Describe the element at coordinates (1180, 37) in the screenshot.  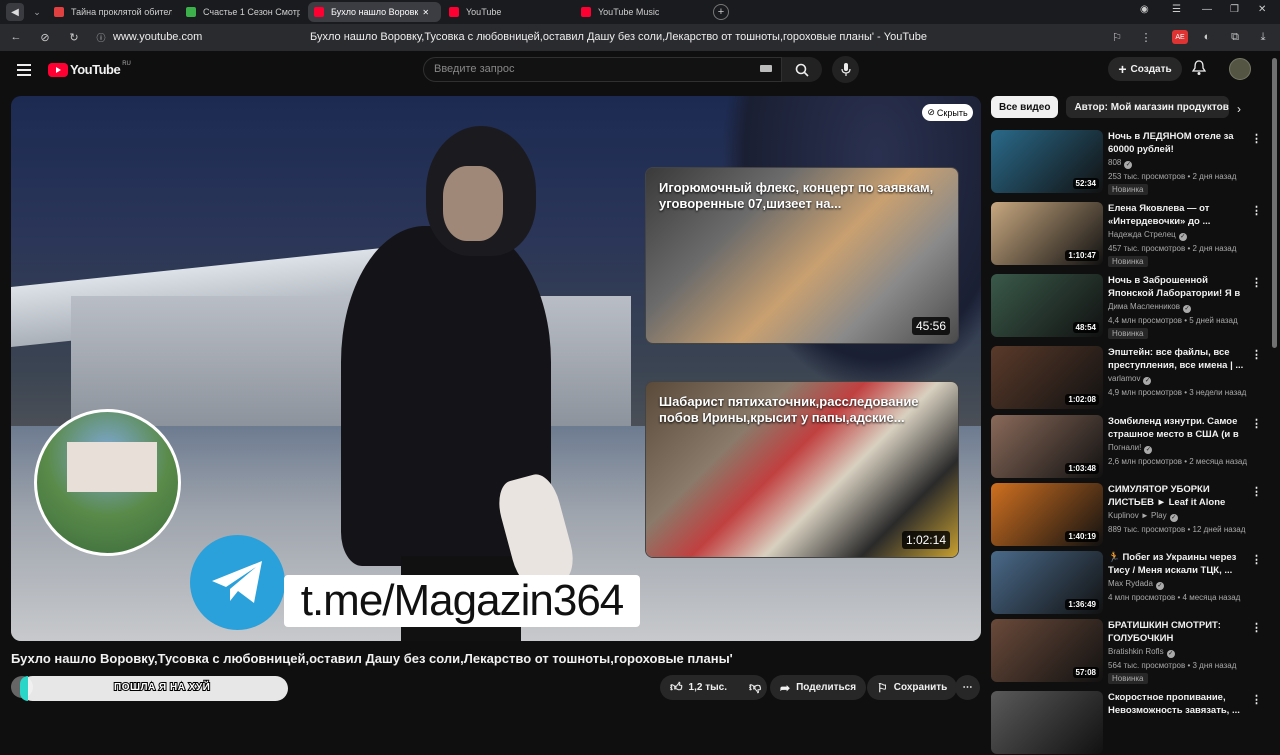
I see `extension-icon: AE` at that location.